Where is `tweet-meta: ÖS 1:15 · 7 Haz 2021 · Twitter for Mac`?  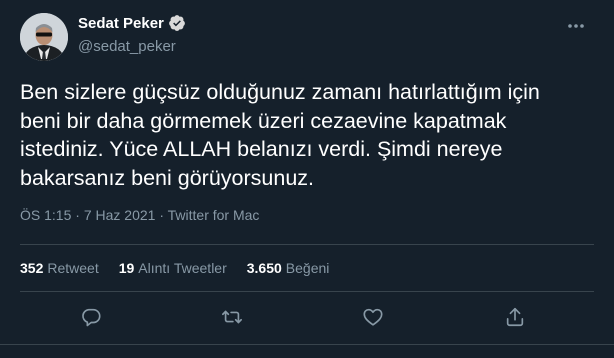
tweet-meta: ÖS 1:15 · 7 Haz 2021 · Twitter for Mac is located at coordinates (139, 215).